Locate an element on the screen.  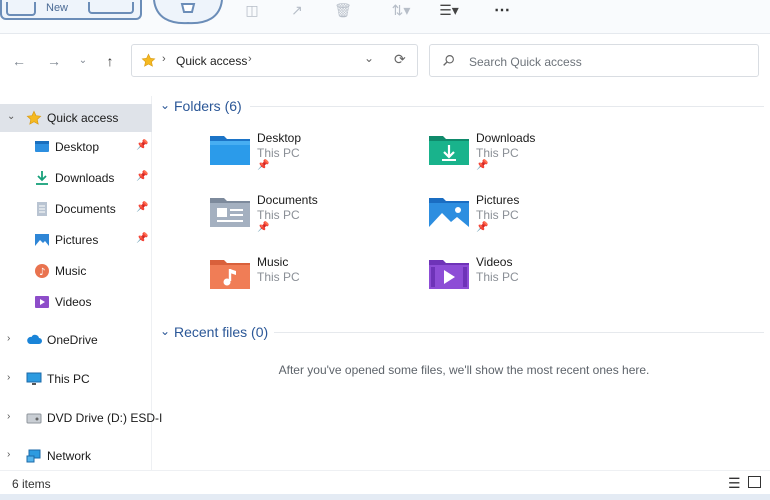
taskbar-edge is located at coordinates (385, 497).